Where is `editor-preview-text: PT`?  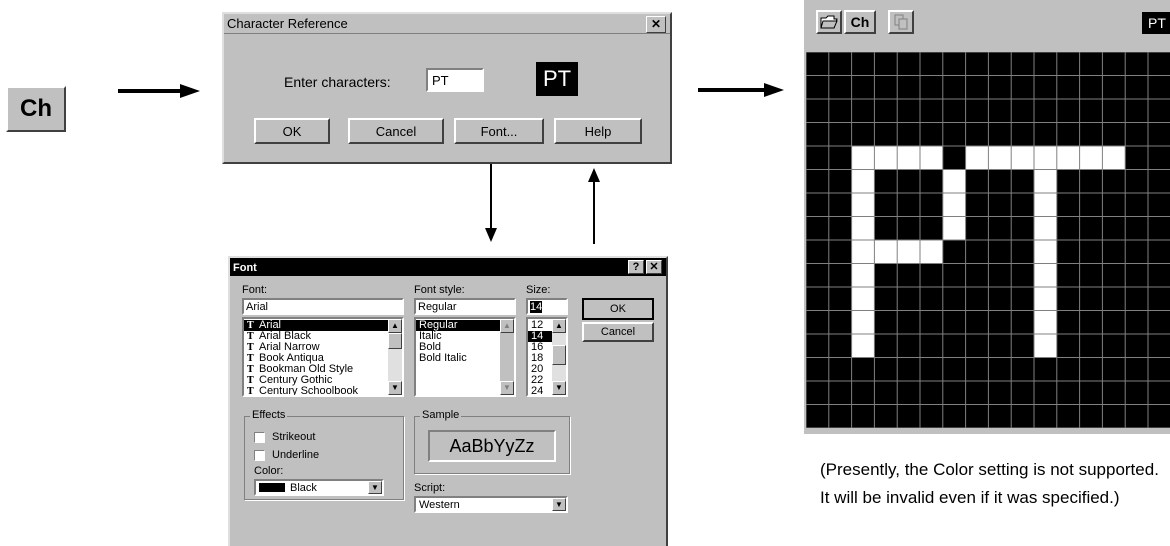 editor-preview-text: PT is located at coordinates (1157, 23).